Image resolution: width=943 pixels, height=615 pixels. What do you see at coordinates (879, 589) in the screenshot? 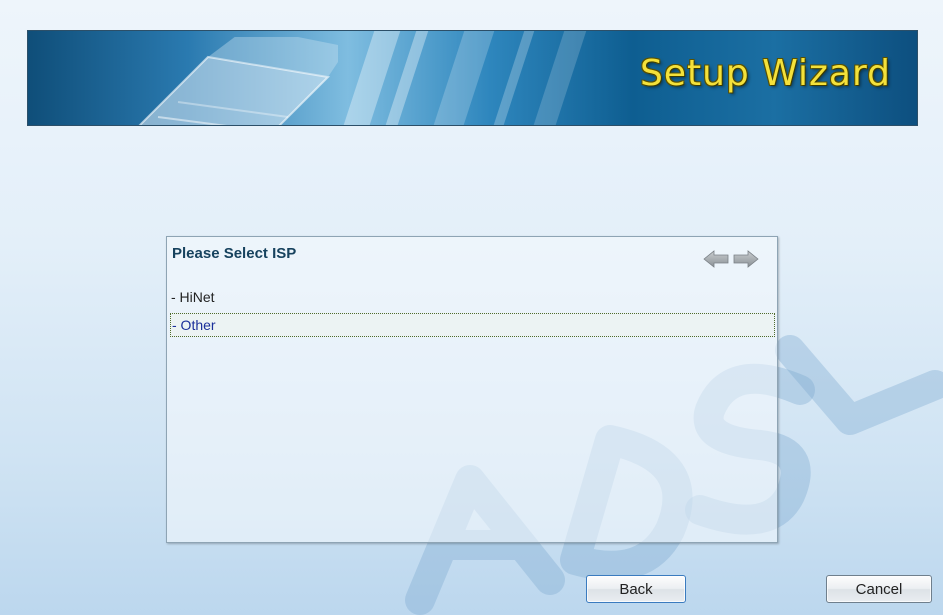
I see `cancel-button: Cancel` at bounding box center [879, 589].